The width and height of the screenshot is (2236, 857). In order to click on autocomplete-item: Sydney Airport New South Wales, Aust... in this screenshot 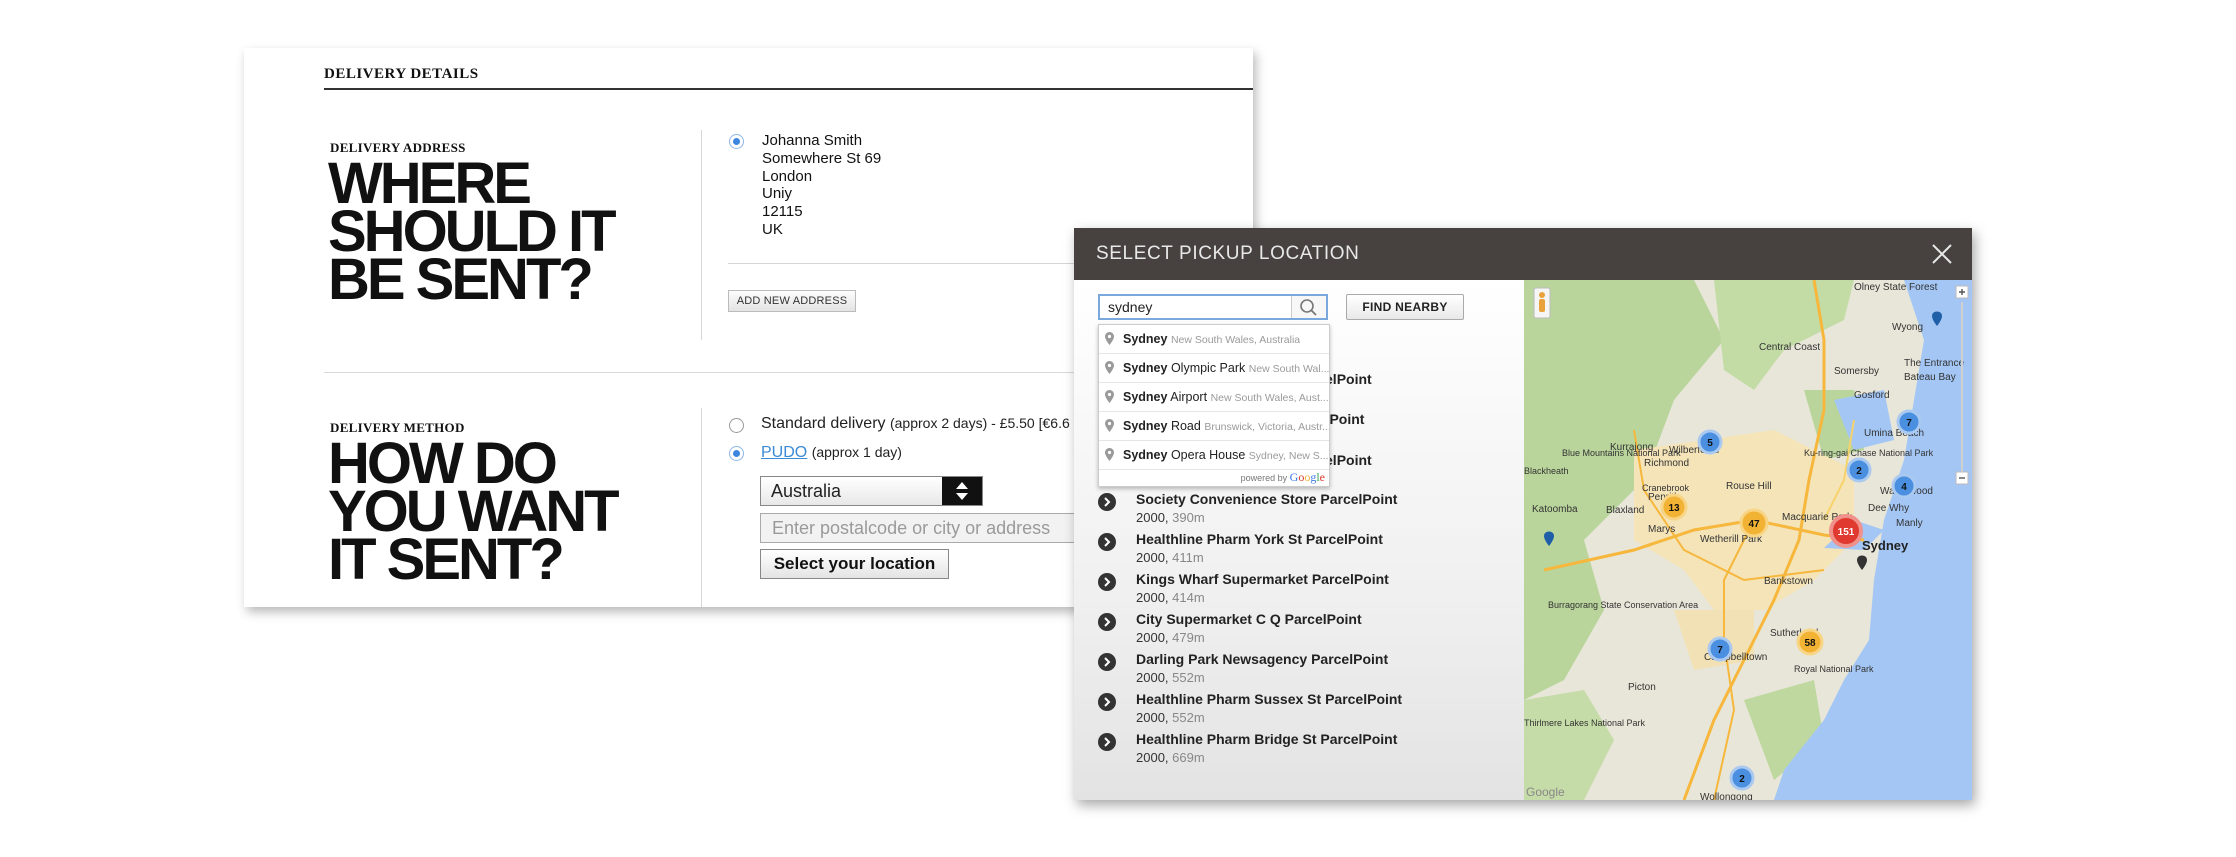, I will do `click(1214, 397)`.